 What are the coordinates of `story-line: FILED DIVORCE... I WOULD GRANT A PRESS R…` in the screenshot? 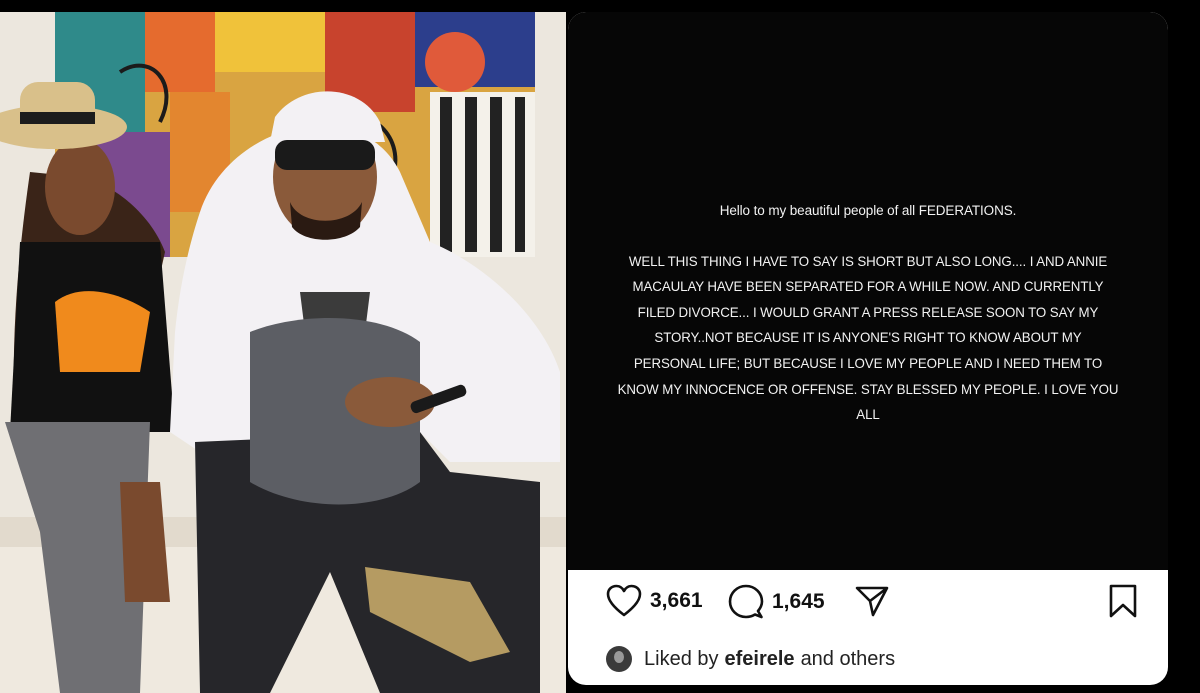 It's located at (868, 312).